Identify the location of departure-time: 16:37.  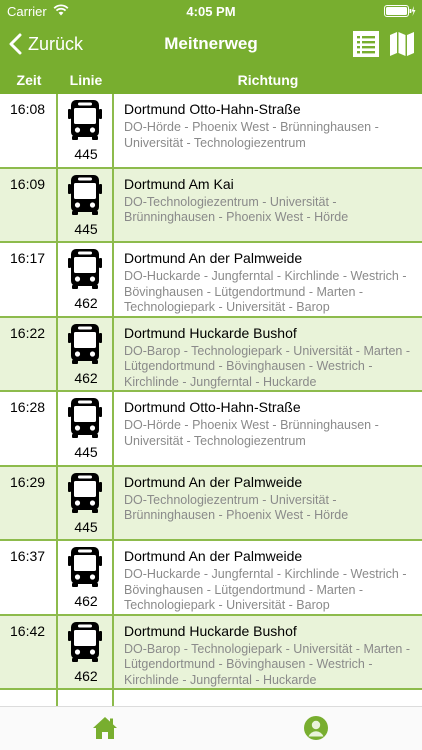
(28, 556).